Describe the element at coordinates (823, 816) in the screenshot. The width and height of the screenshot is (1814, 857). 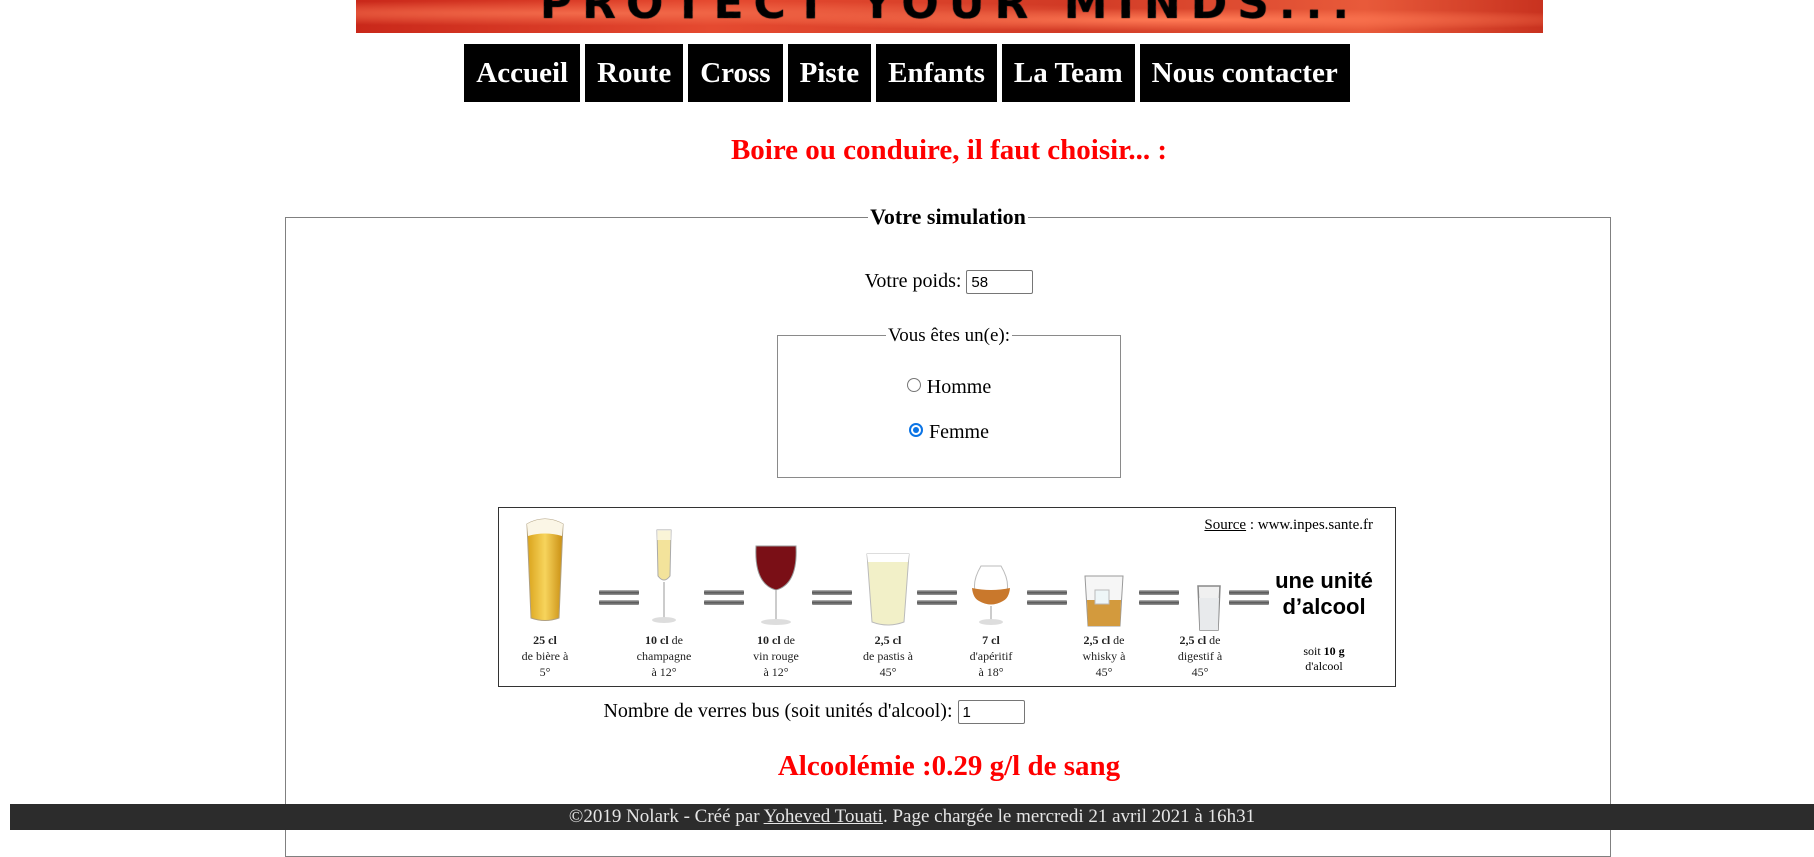
I see `footer-author-link: Yoheved Touati` at that location.